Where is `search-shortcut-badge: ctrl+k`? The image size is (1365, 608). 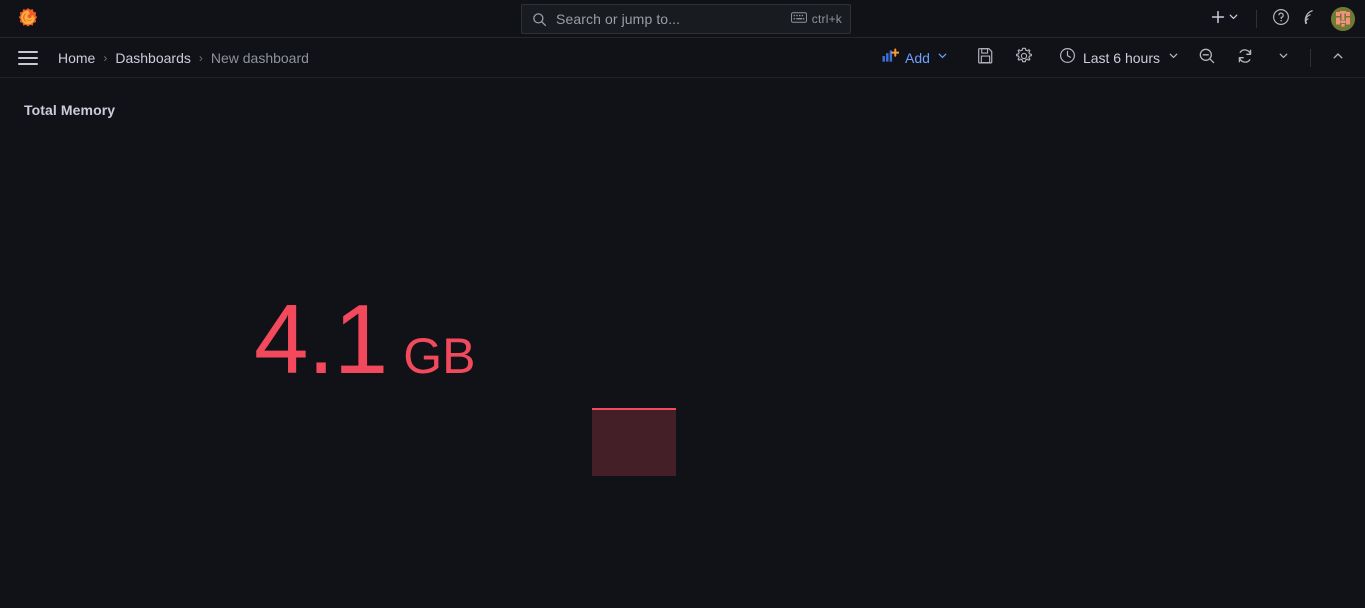 search-shortcut-badge: ctrl+k is located at coordinates (816, 19).